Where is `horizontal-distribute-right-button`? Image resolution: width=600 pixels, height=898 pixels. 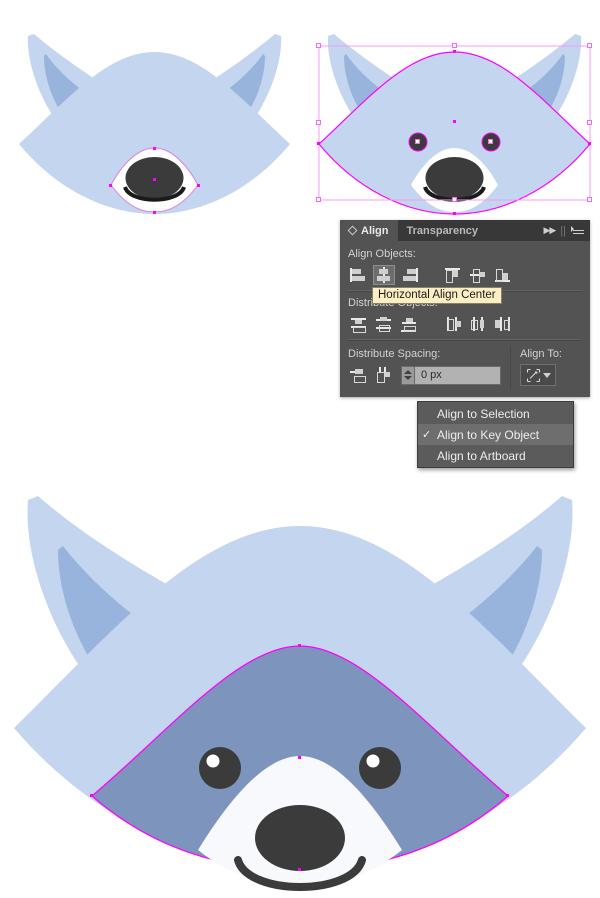 horizontal-distribute-right-button is located at coordinates (503, 324).